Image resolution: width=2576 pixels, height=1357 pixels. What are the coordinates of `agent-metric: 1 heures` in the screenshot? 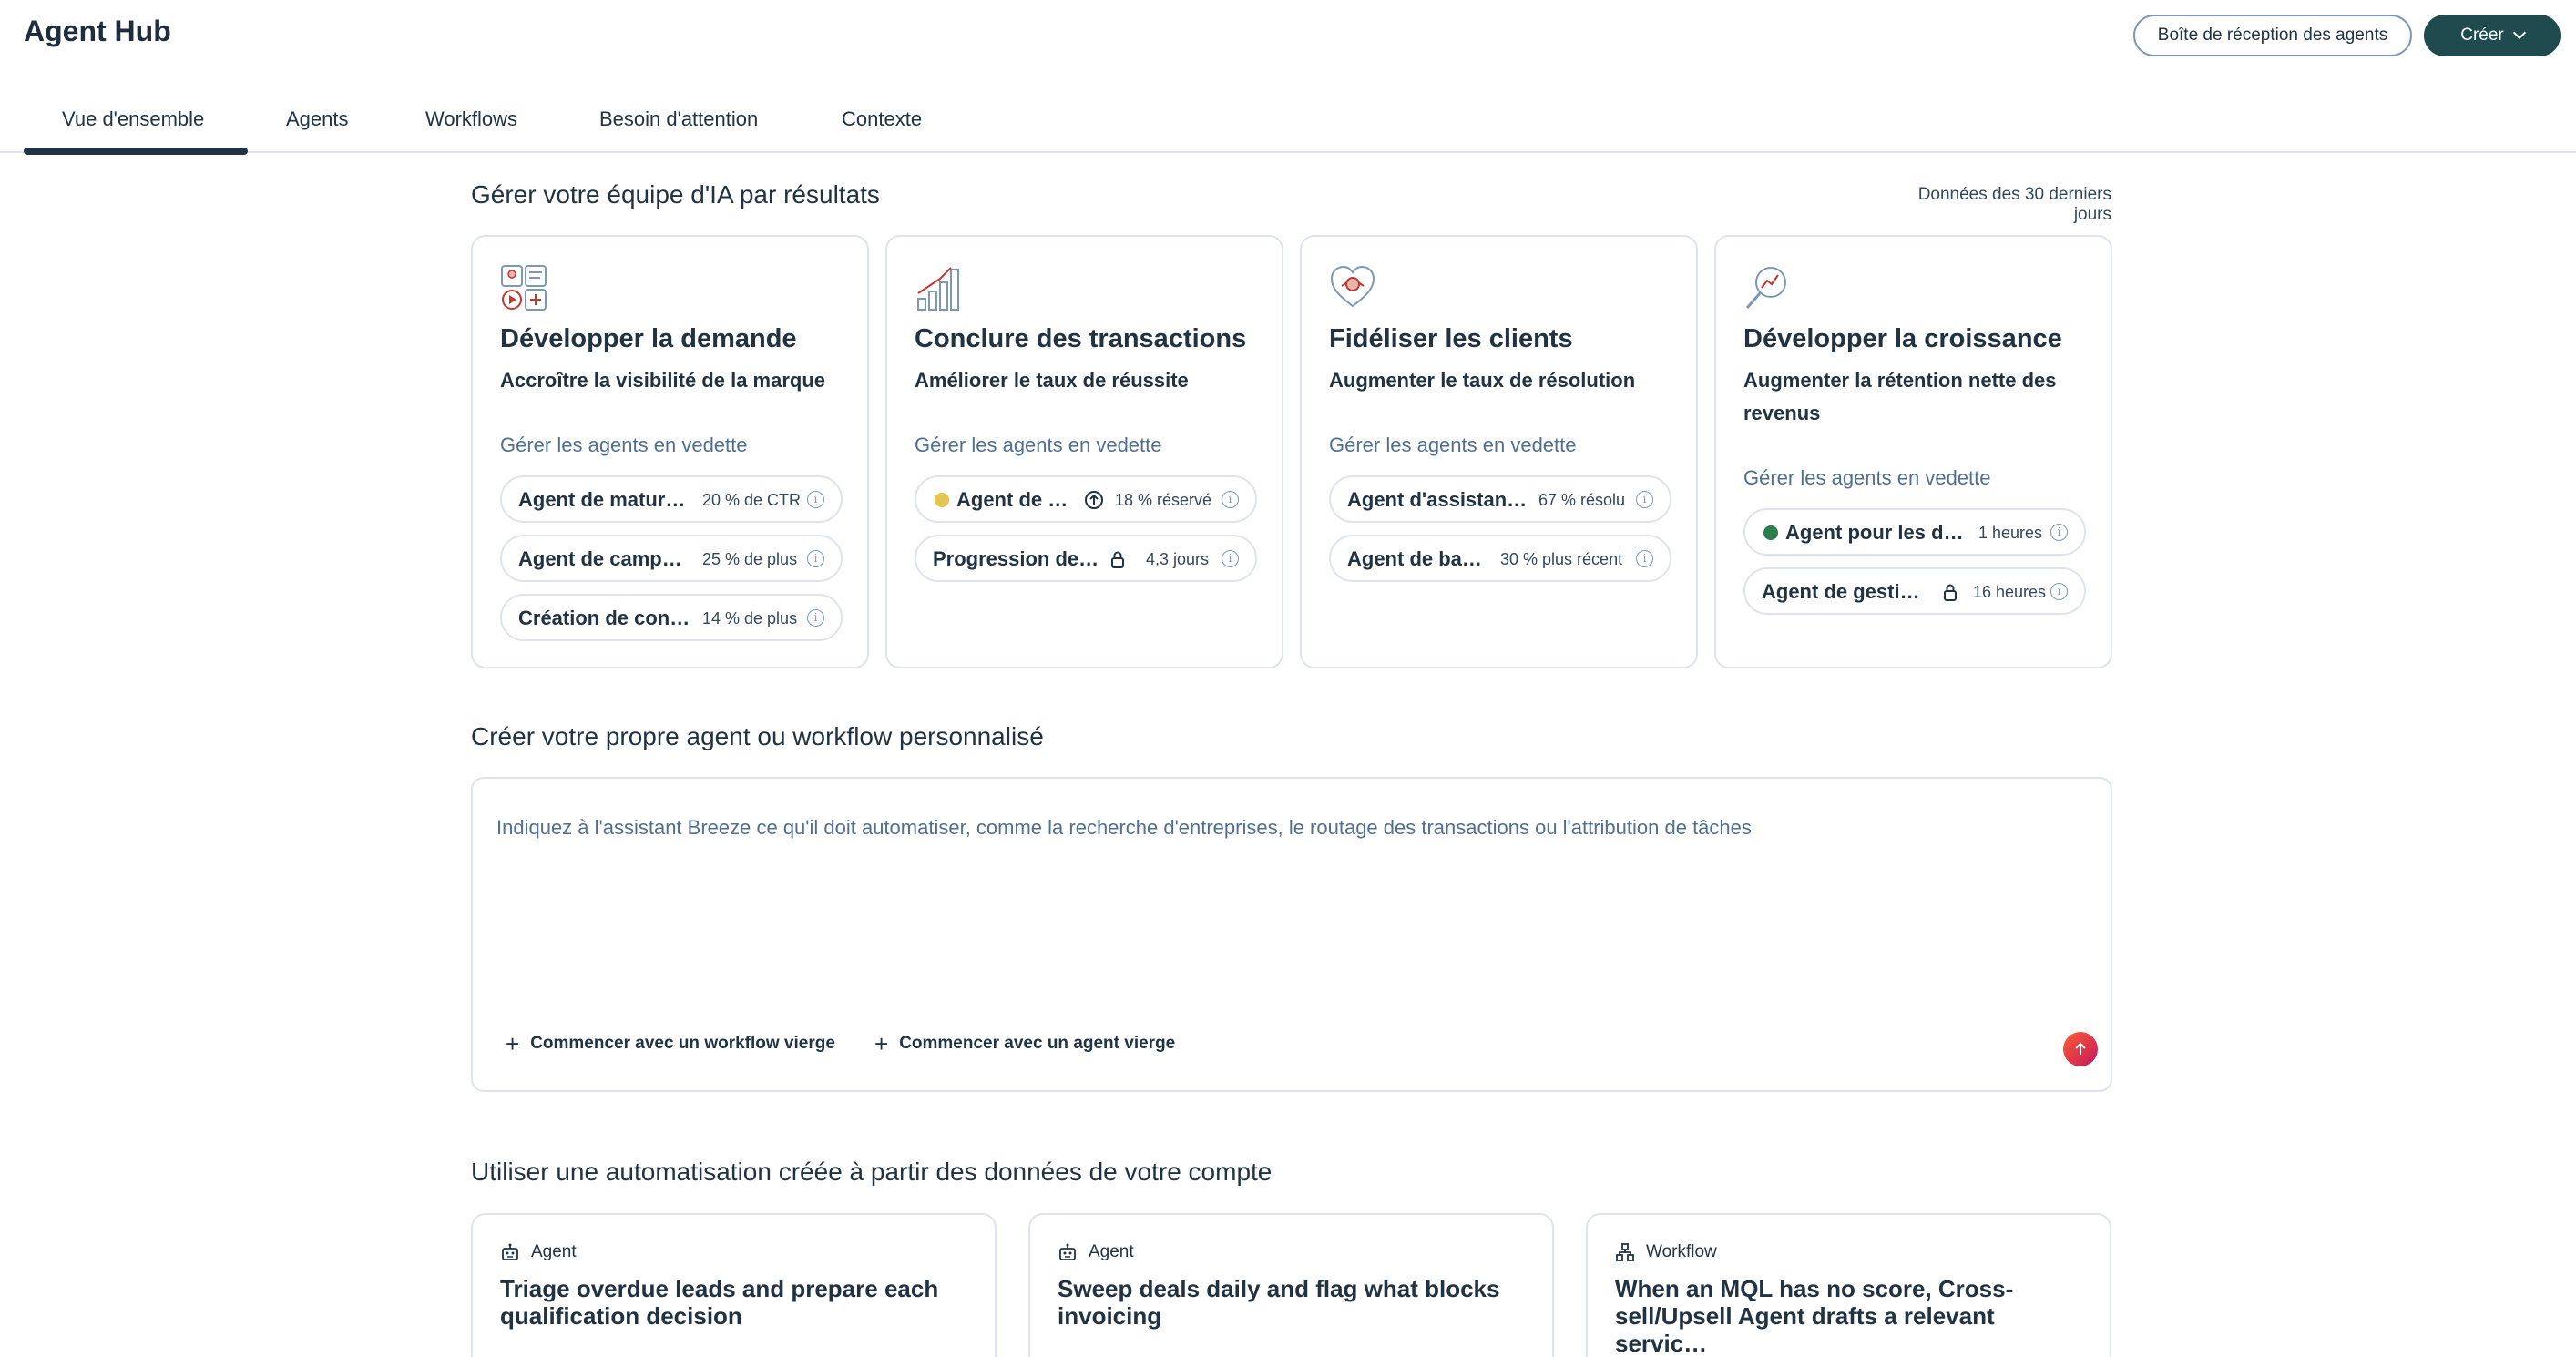 It's located at (2010, 533).